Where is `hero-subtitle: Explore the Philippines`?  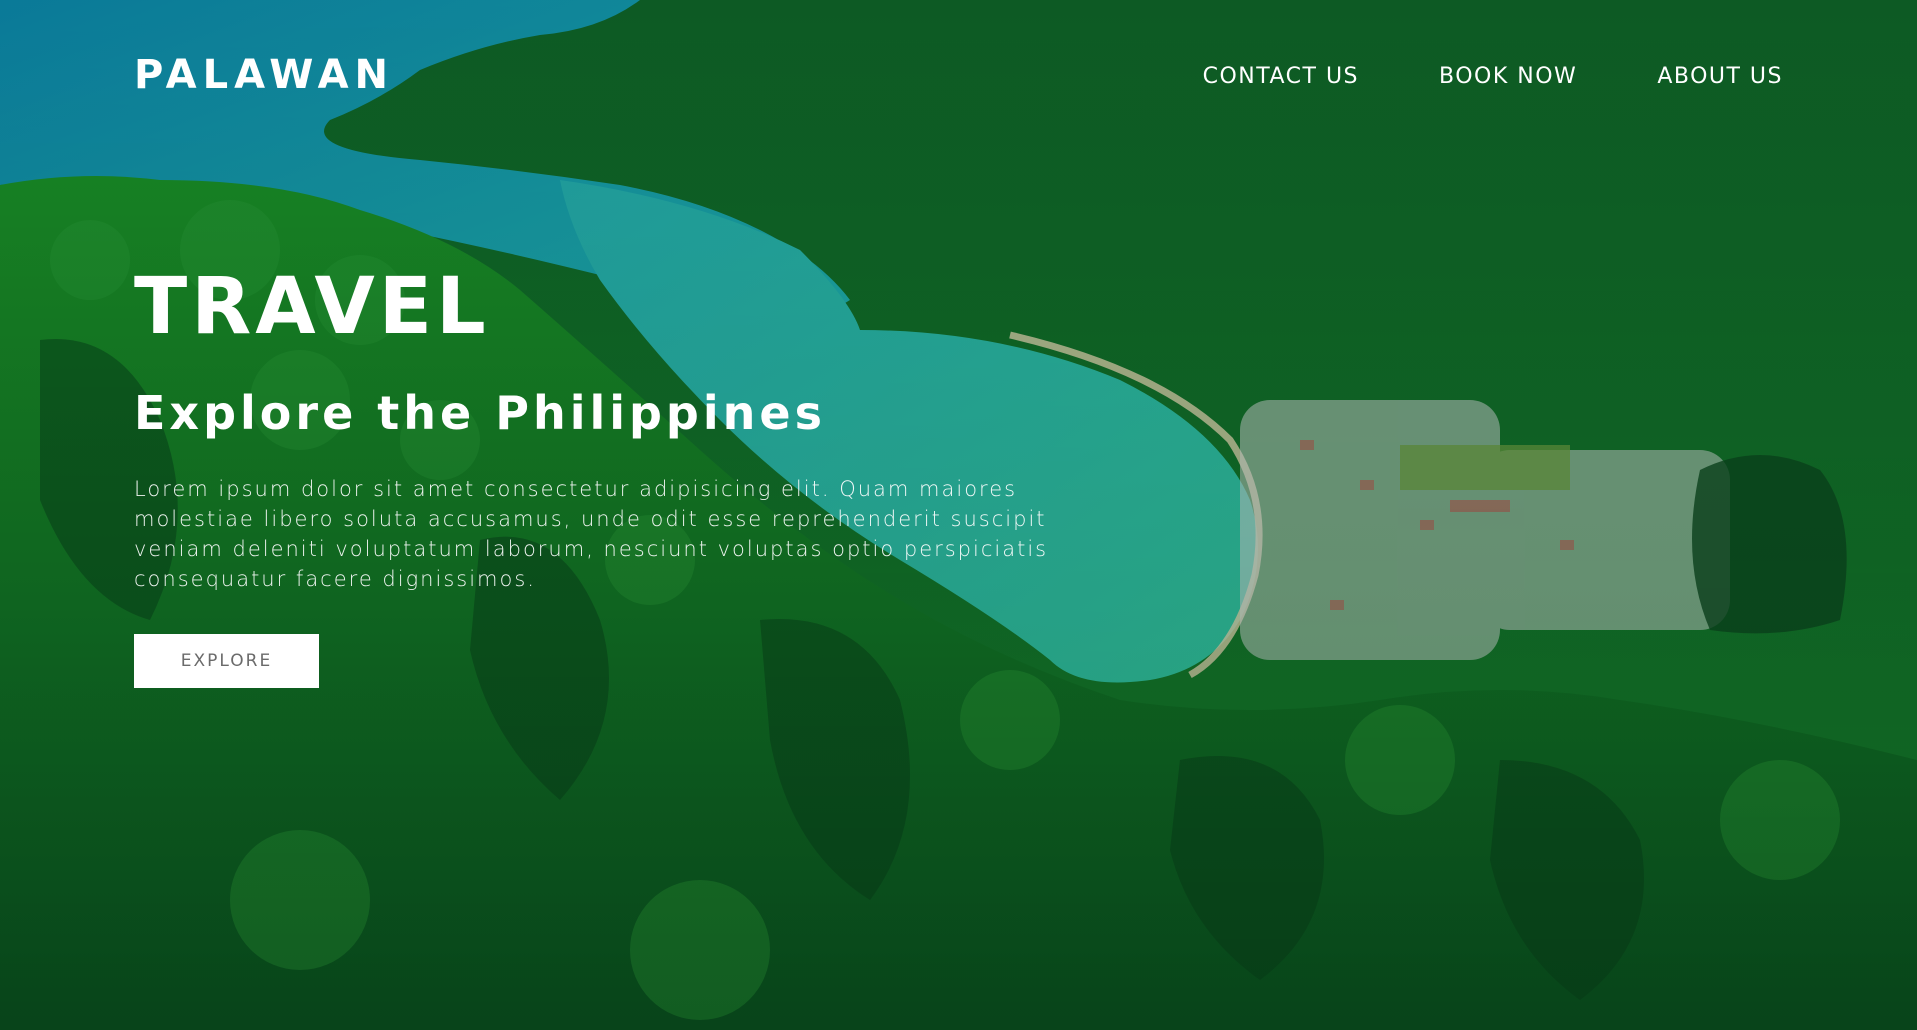 hero-subtitle: Explore the Philippines is located at coordinates (480, 413).